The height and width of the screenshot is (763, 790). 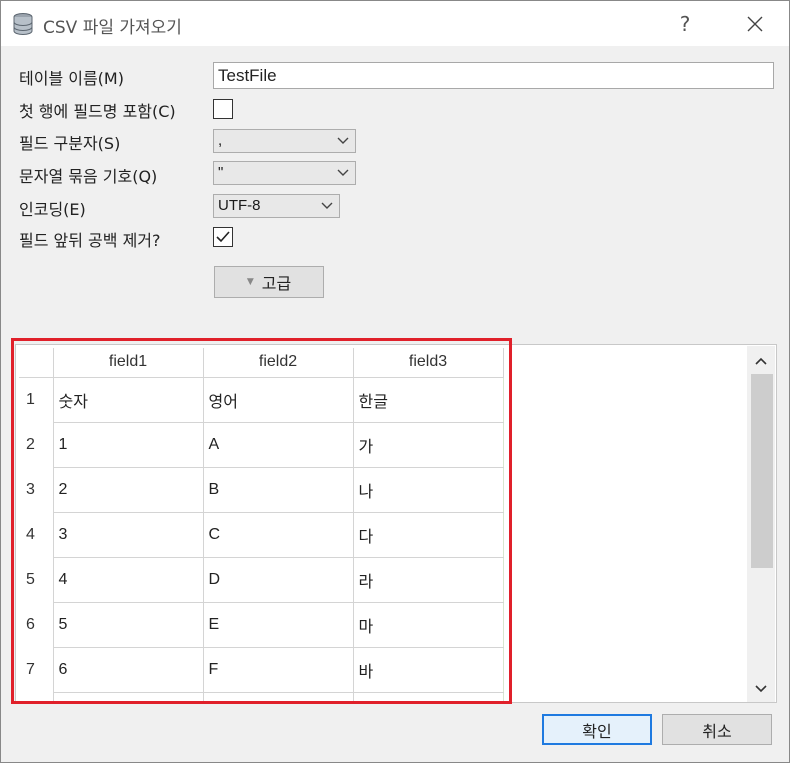 What do you see at coordinates (428, 363) in the screenshot?
I see `column-header: field3` at bounding box center [428, 363].